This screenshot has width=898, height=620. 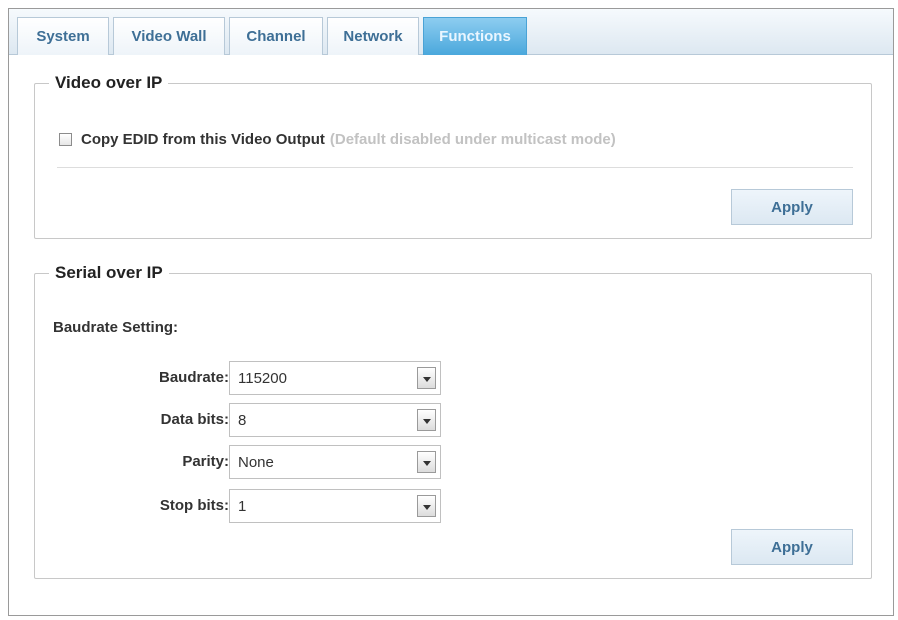 I want to click on stop-bits-row: Stop bits: 1, so click(x=245, y=506).